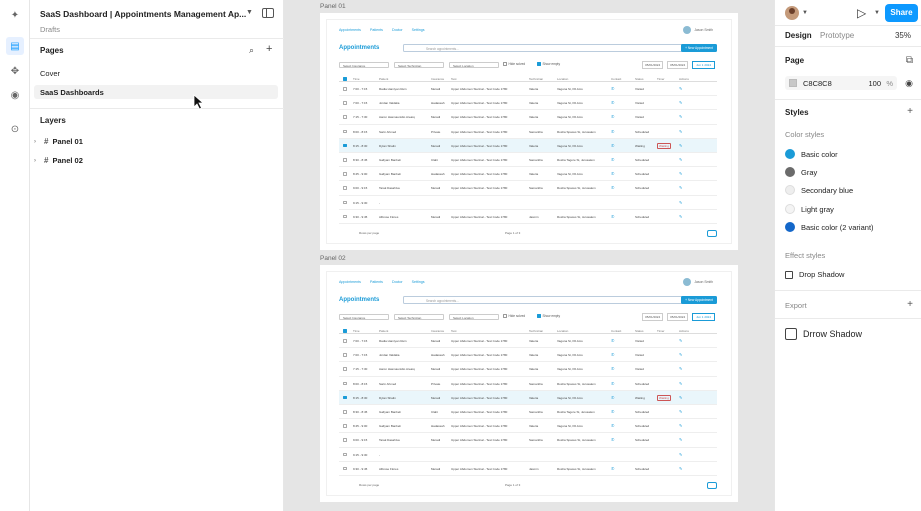 The image size is (921, 511). Describe the element at coordinates (15, 46) in the screenshot. I see `file-pages-icon: ▤` at that location.